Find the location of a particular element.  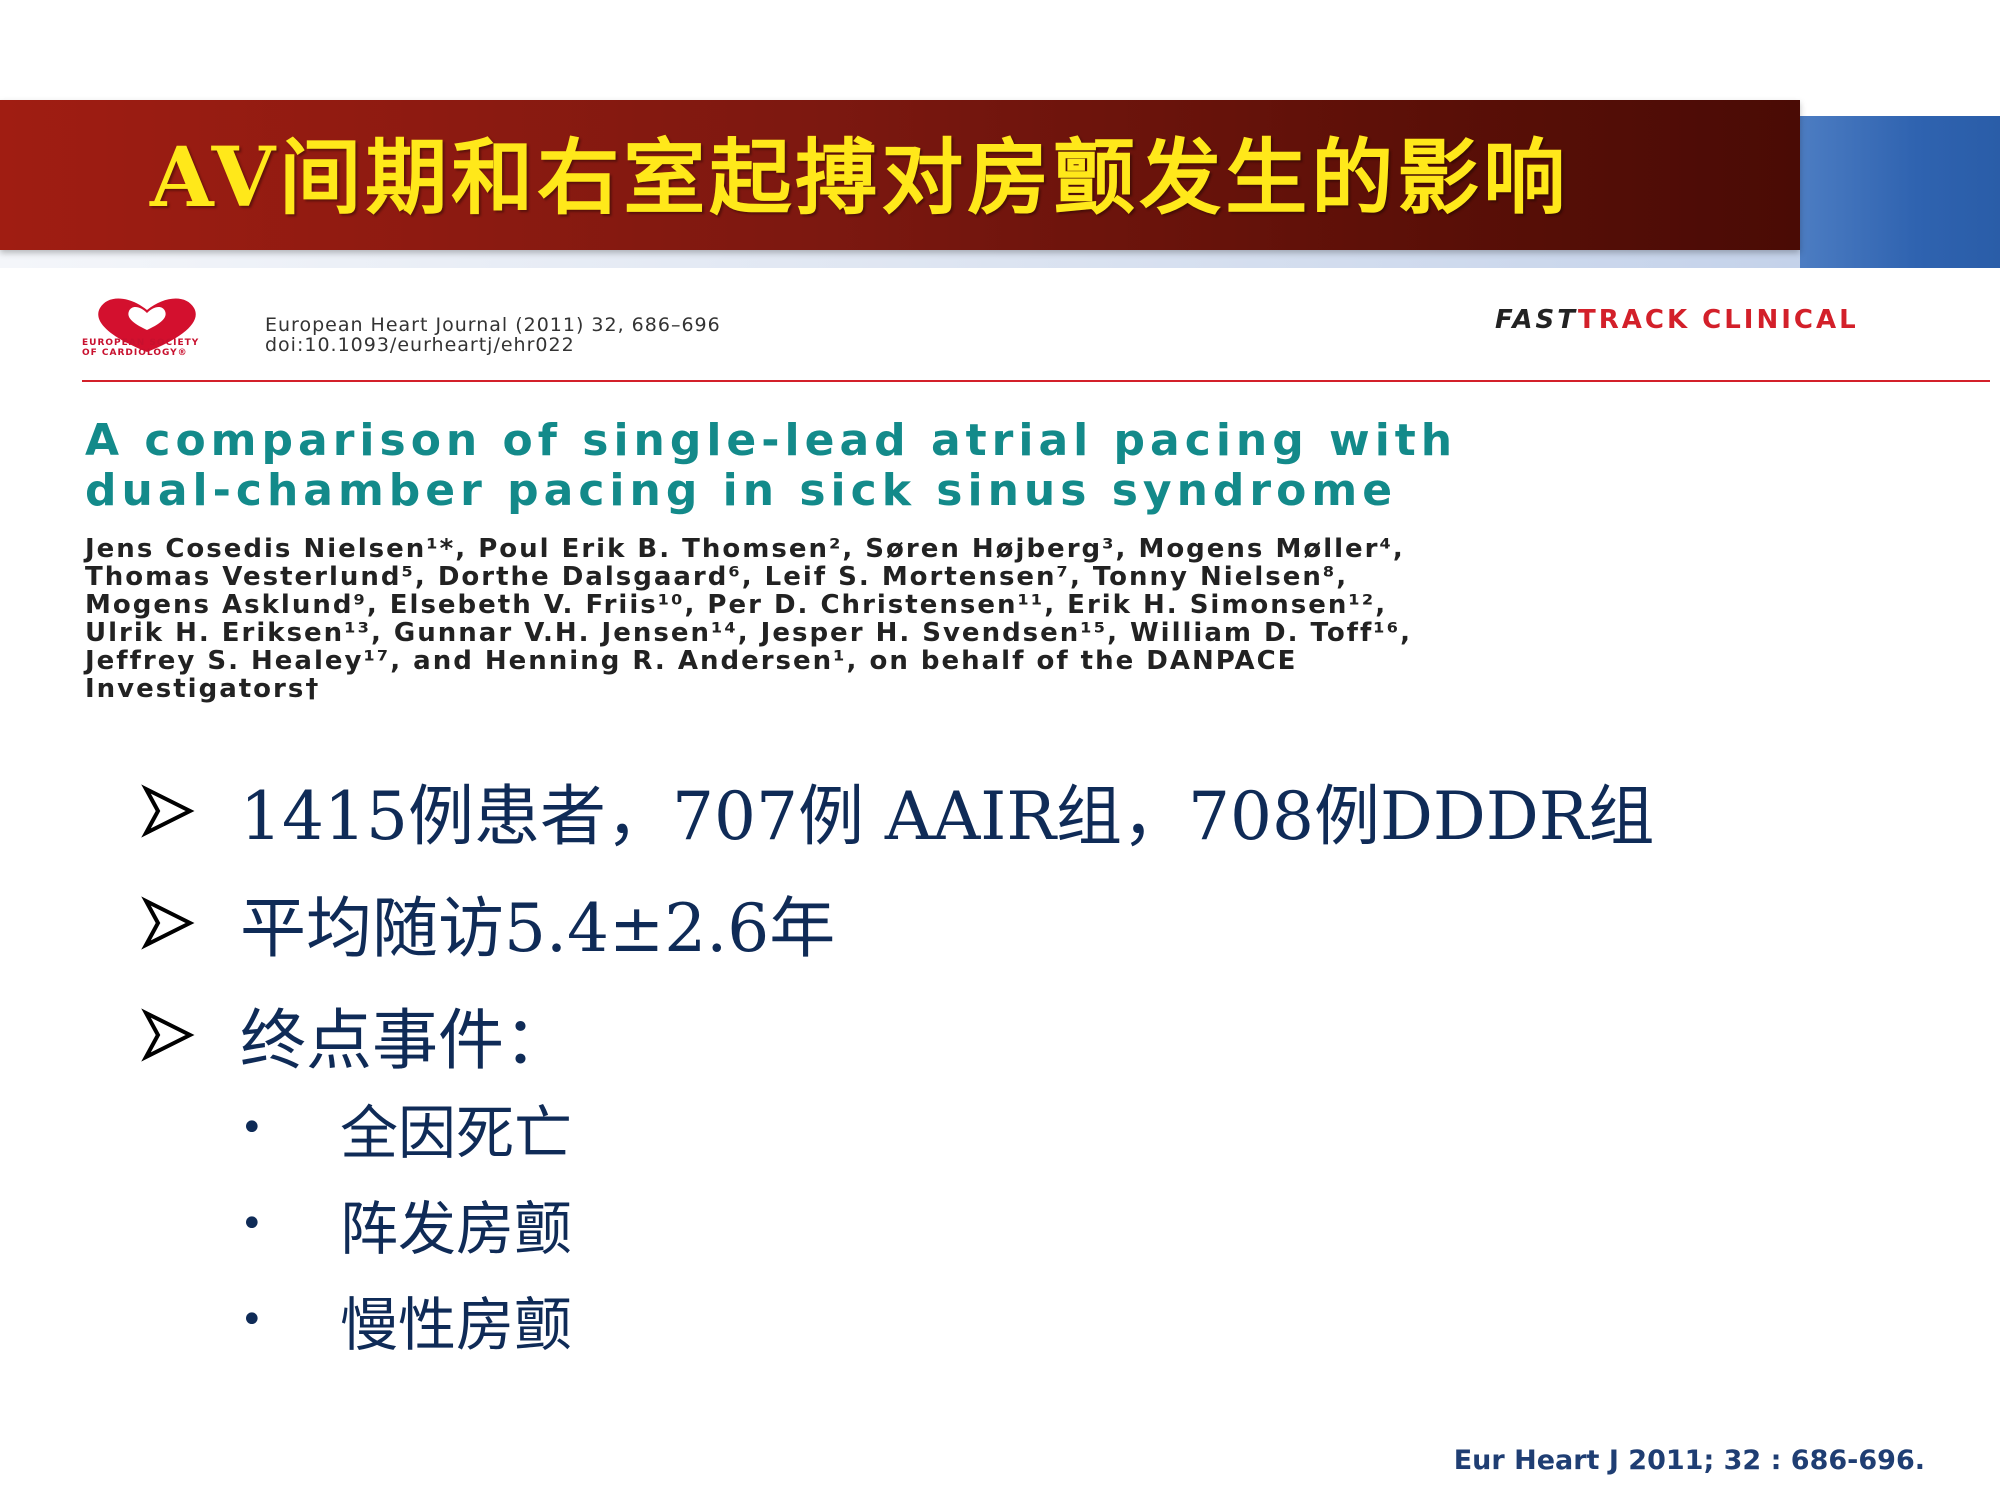

esc-heart-logo-icon is located at coordinates (147, 322).